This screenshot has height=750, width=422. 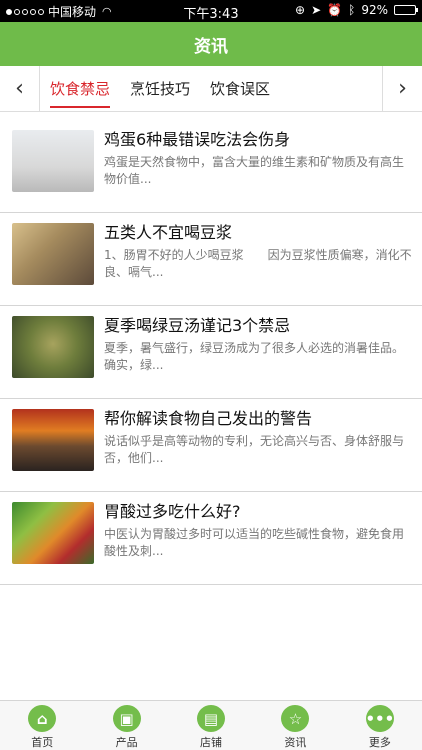 I want to click on page-title: 资讯, so click(x=211, y=46).